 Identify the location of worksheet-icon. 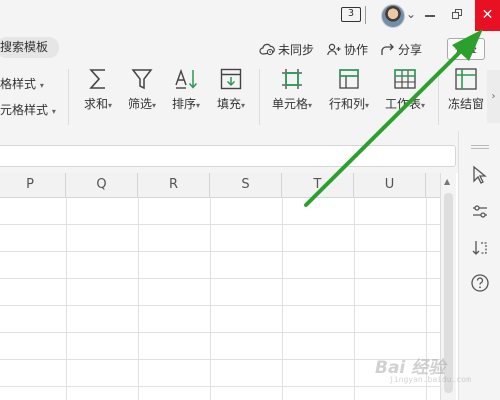
(405, 79).